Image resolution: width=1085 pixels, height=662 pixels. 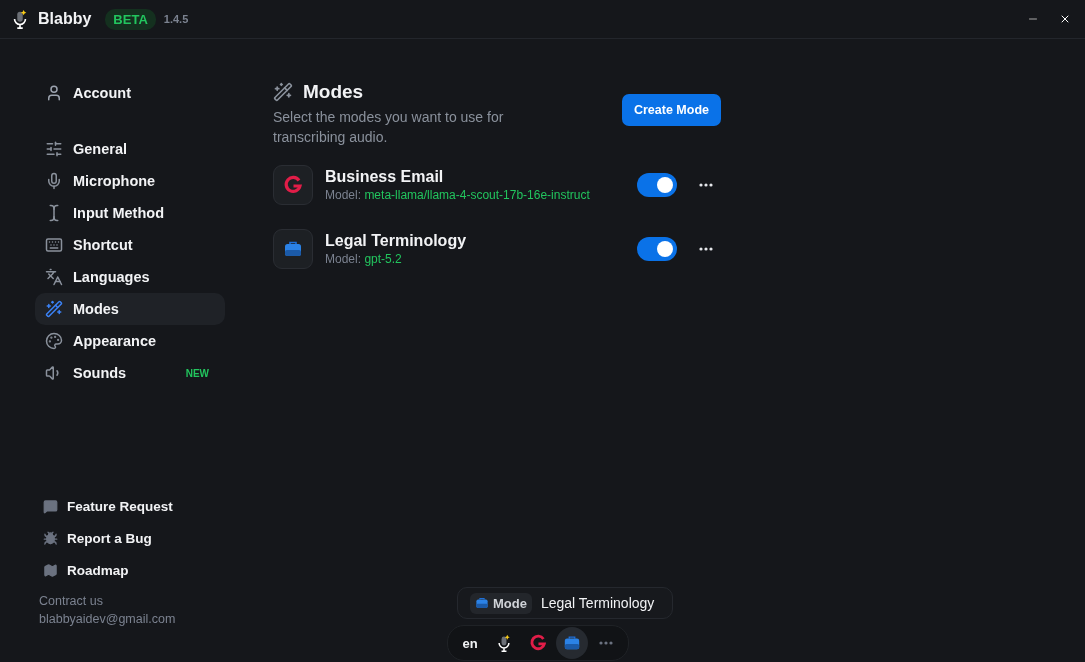 I want to click on sidebar-item: Appearance, so click(x=130, y=341).